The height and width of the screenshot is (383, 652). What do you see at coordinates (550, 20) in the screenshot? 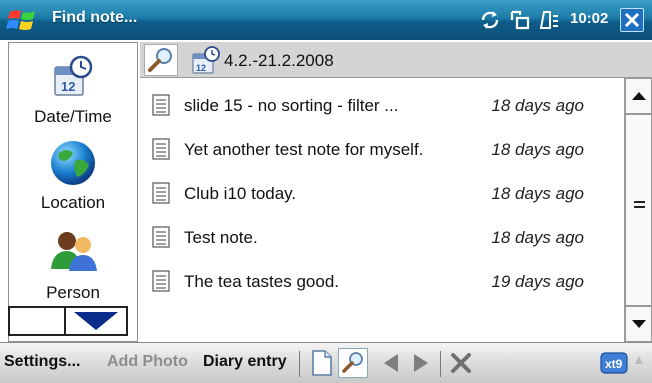
I see `phone-signal-icon` at bounding box center [550, 20].